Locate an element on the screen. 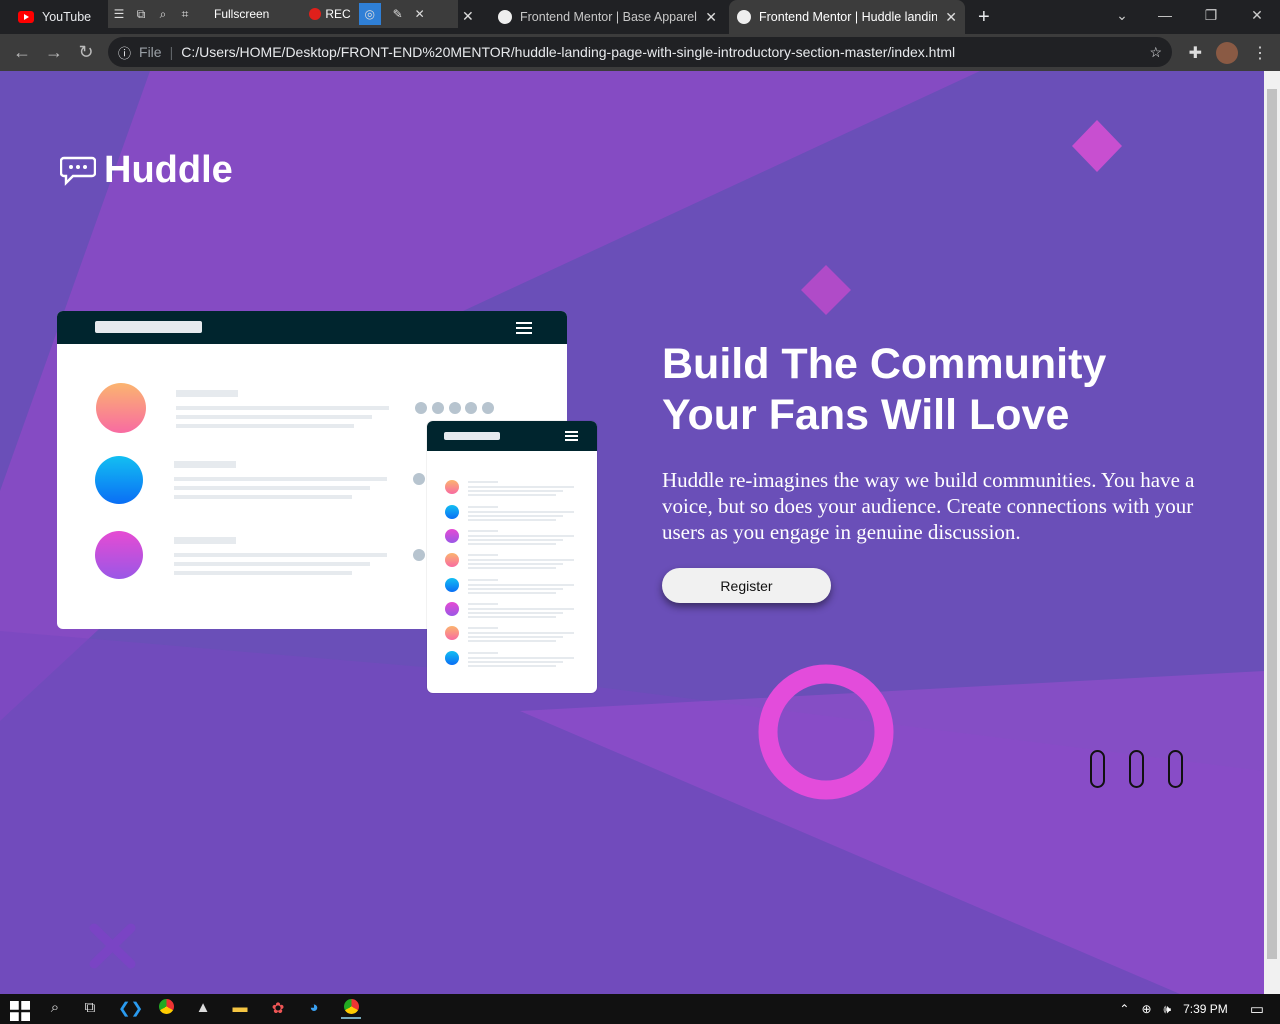 This screenshot has height=1024, width=1280. close-tab-youtube-icon: ✕ is located at coordinates (468, 16).